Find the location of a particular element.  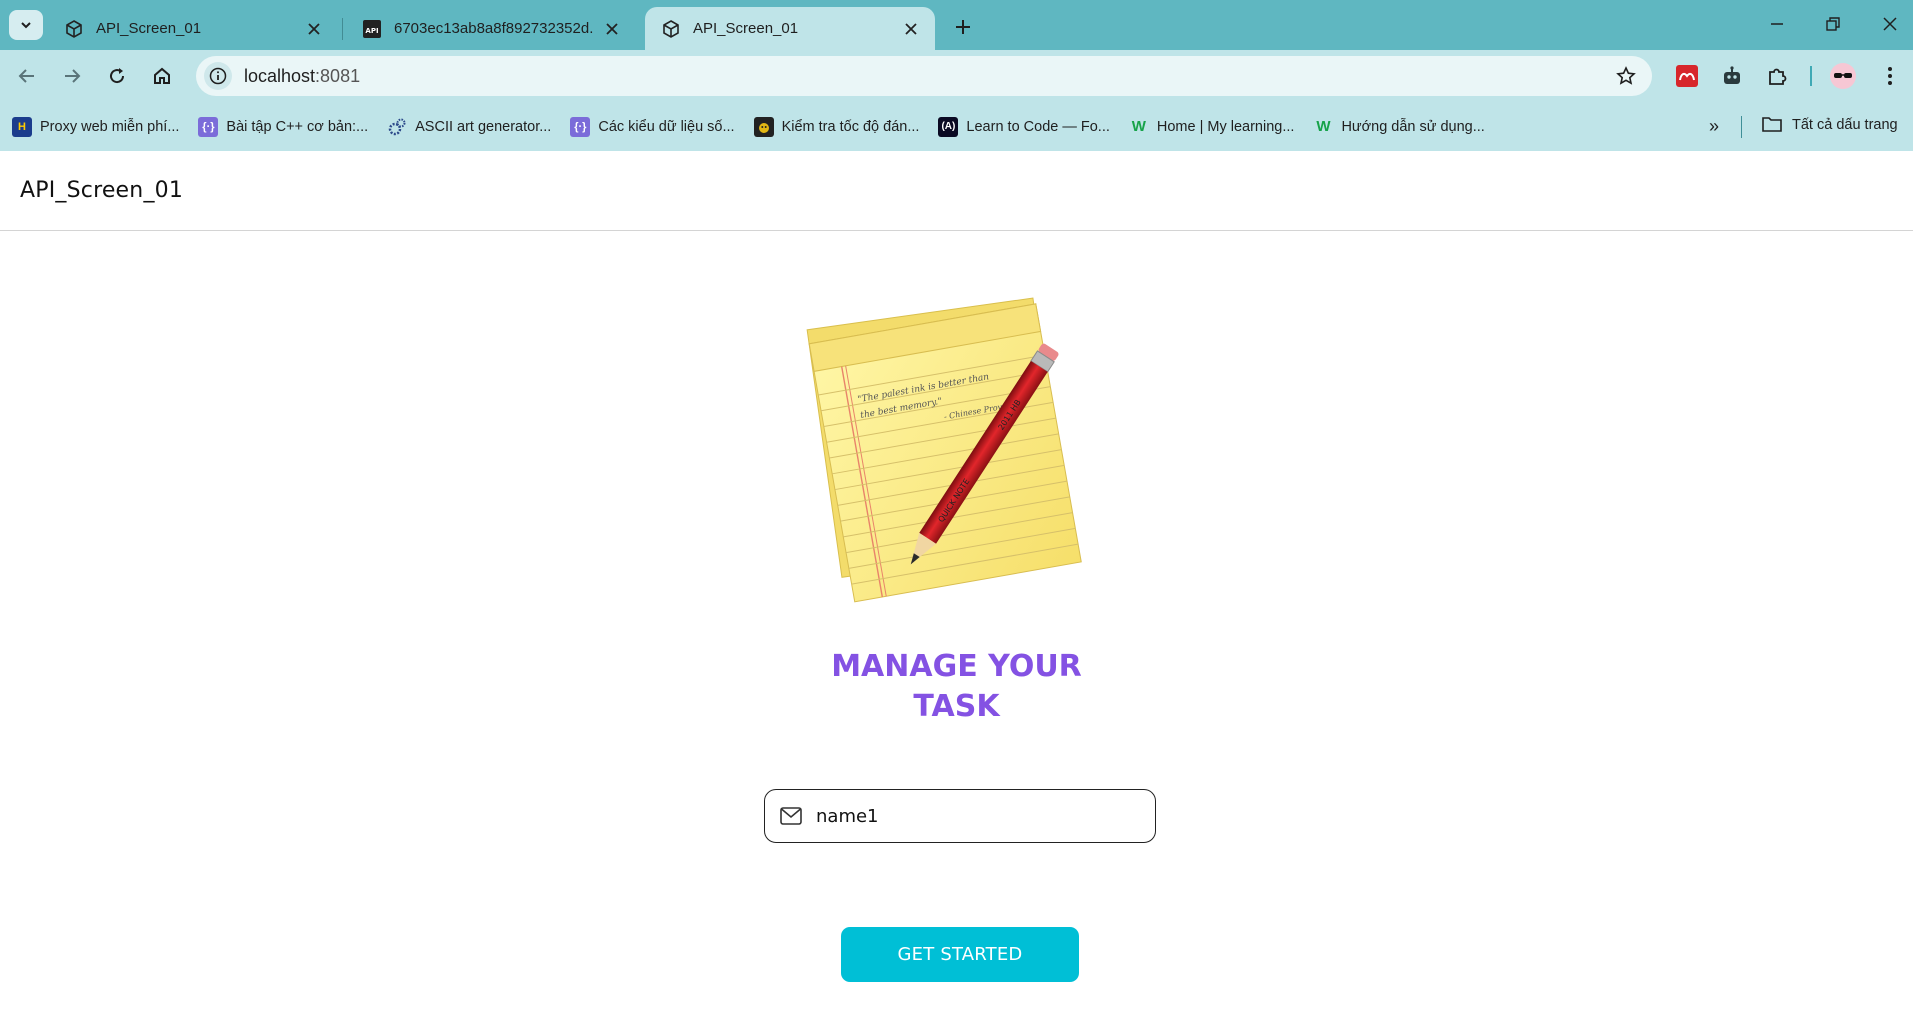

reload-button is located at coordinates (117, 76).